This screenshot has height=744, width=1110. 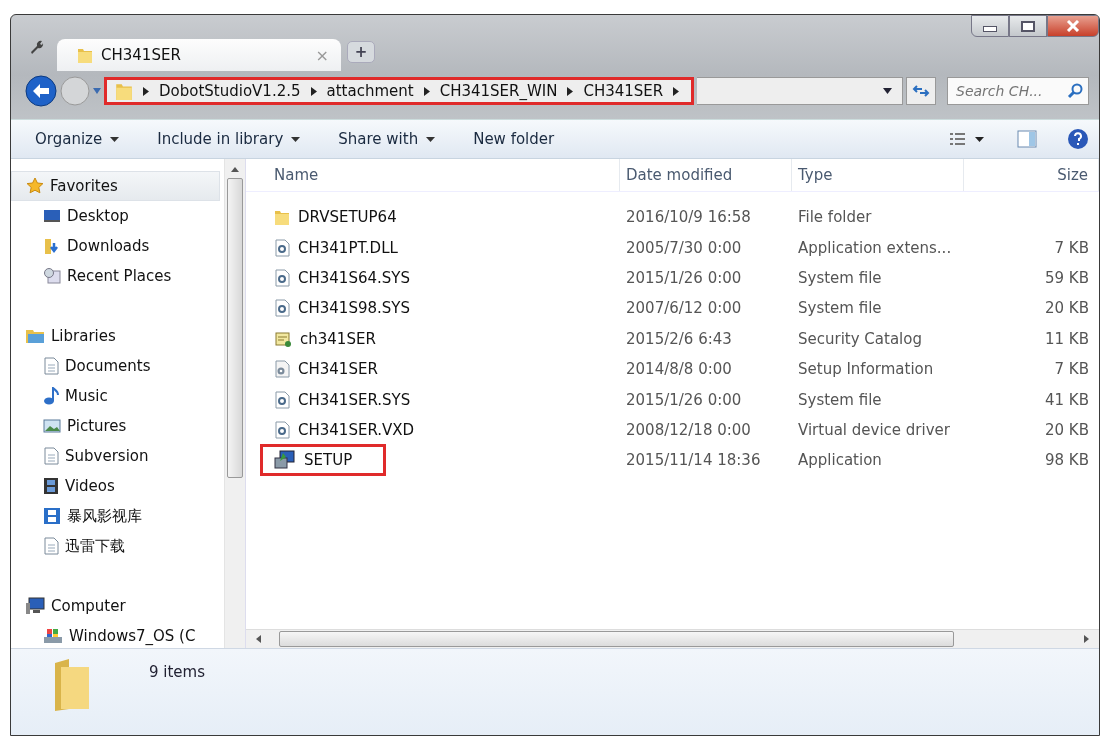 What do you see at coordinates (968, 139) in the screenshot?
I see `view-options-button` at bounding box center [968, 139].